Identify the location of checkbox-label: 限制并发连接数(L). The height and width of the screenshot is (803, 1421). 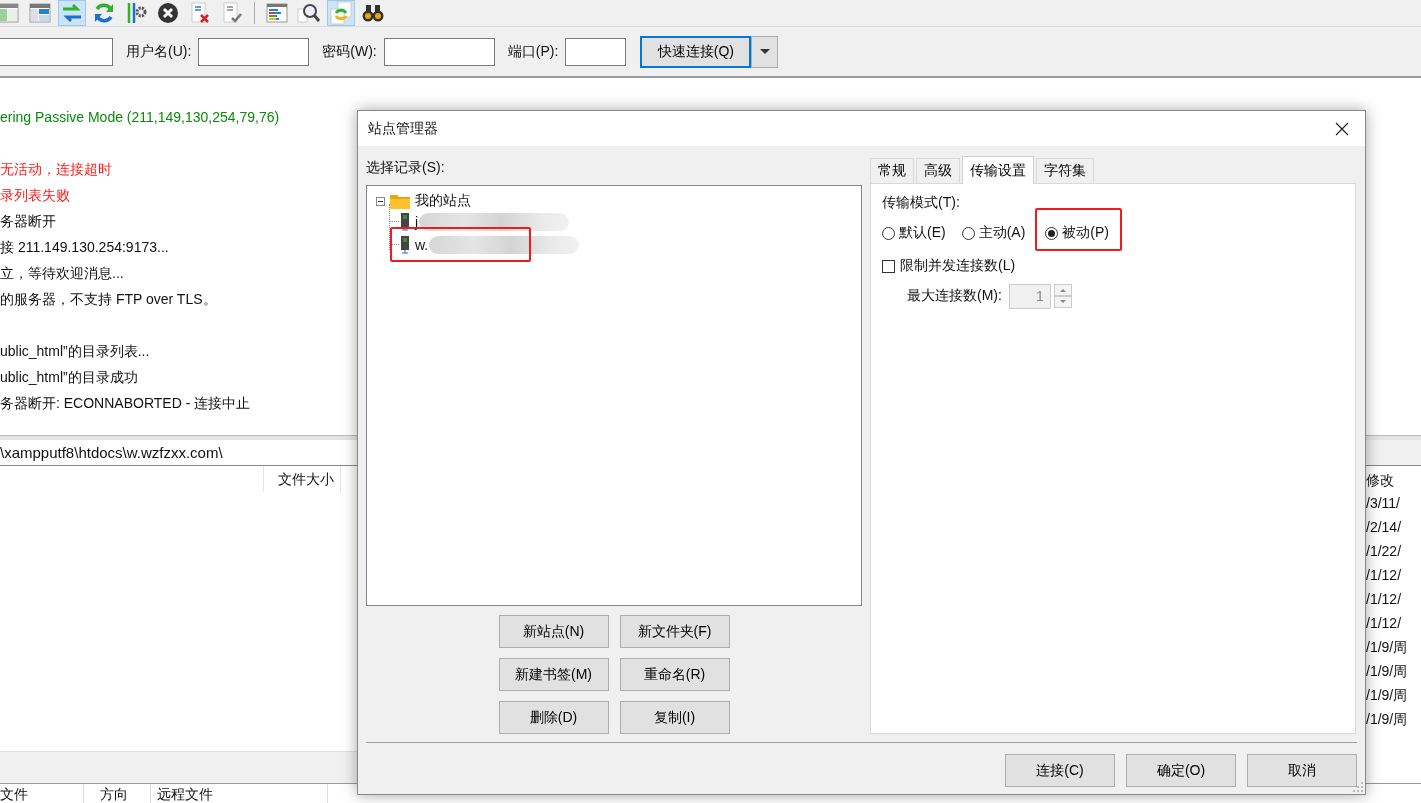
(958, 266).